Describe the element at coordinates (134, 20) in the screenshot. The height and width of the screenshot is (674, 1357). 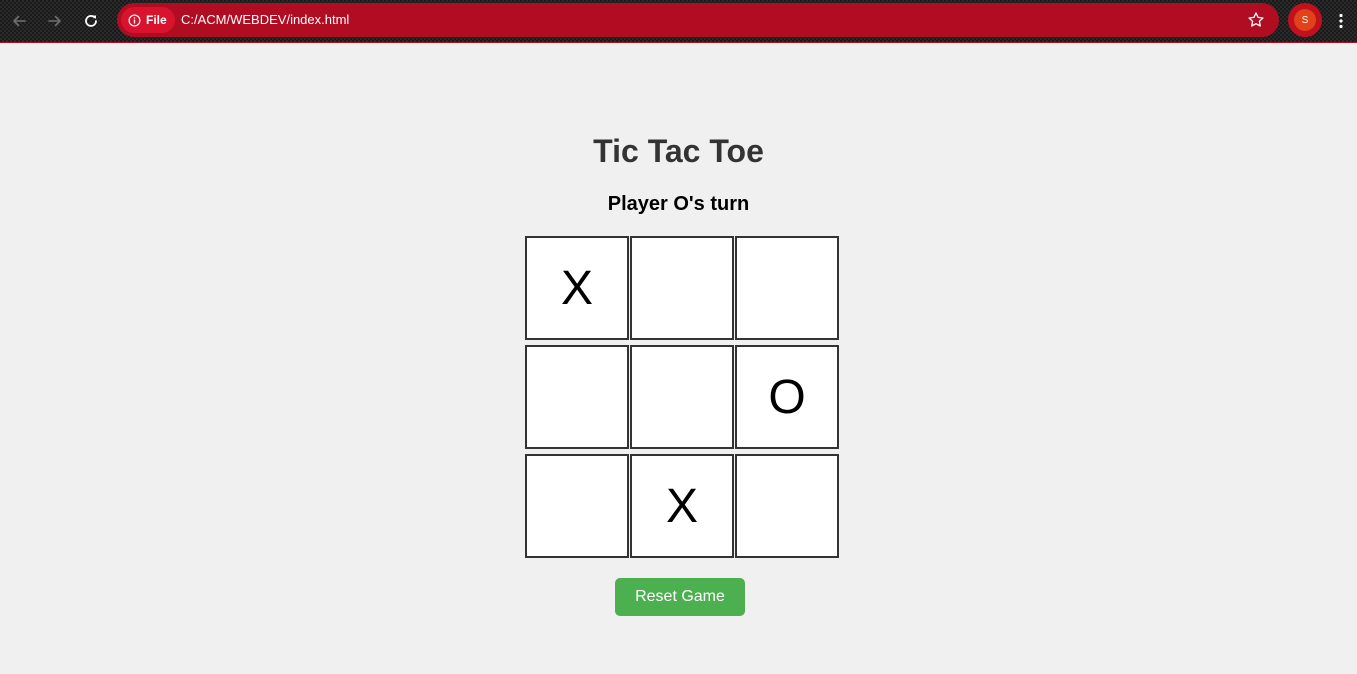
I see `info-icon` at that location.